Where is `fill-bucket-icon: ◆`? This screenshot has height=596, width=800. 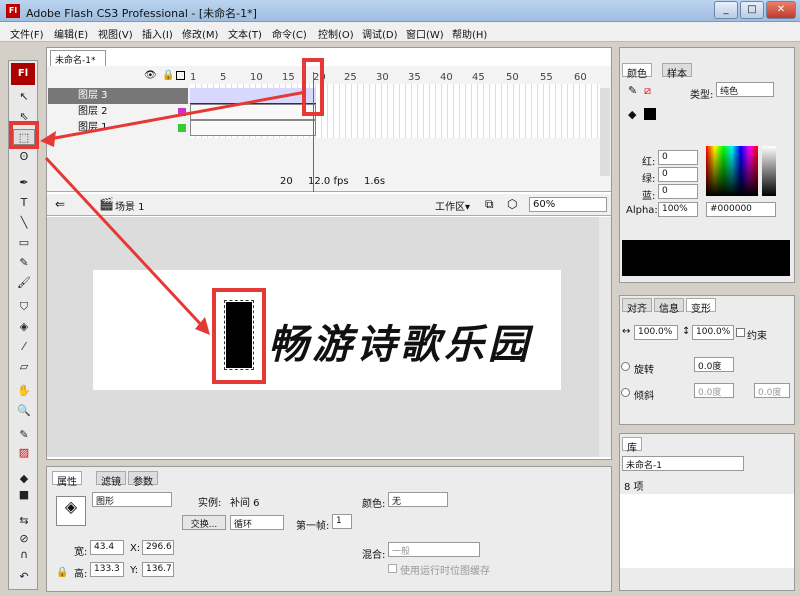 fill-bucket-icon: ◆ is located at coordinates (632, 114).